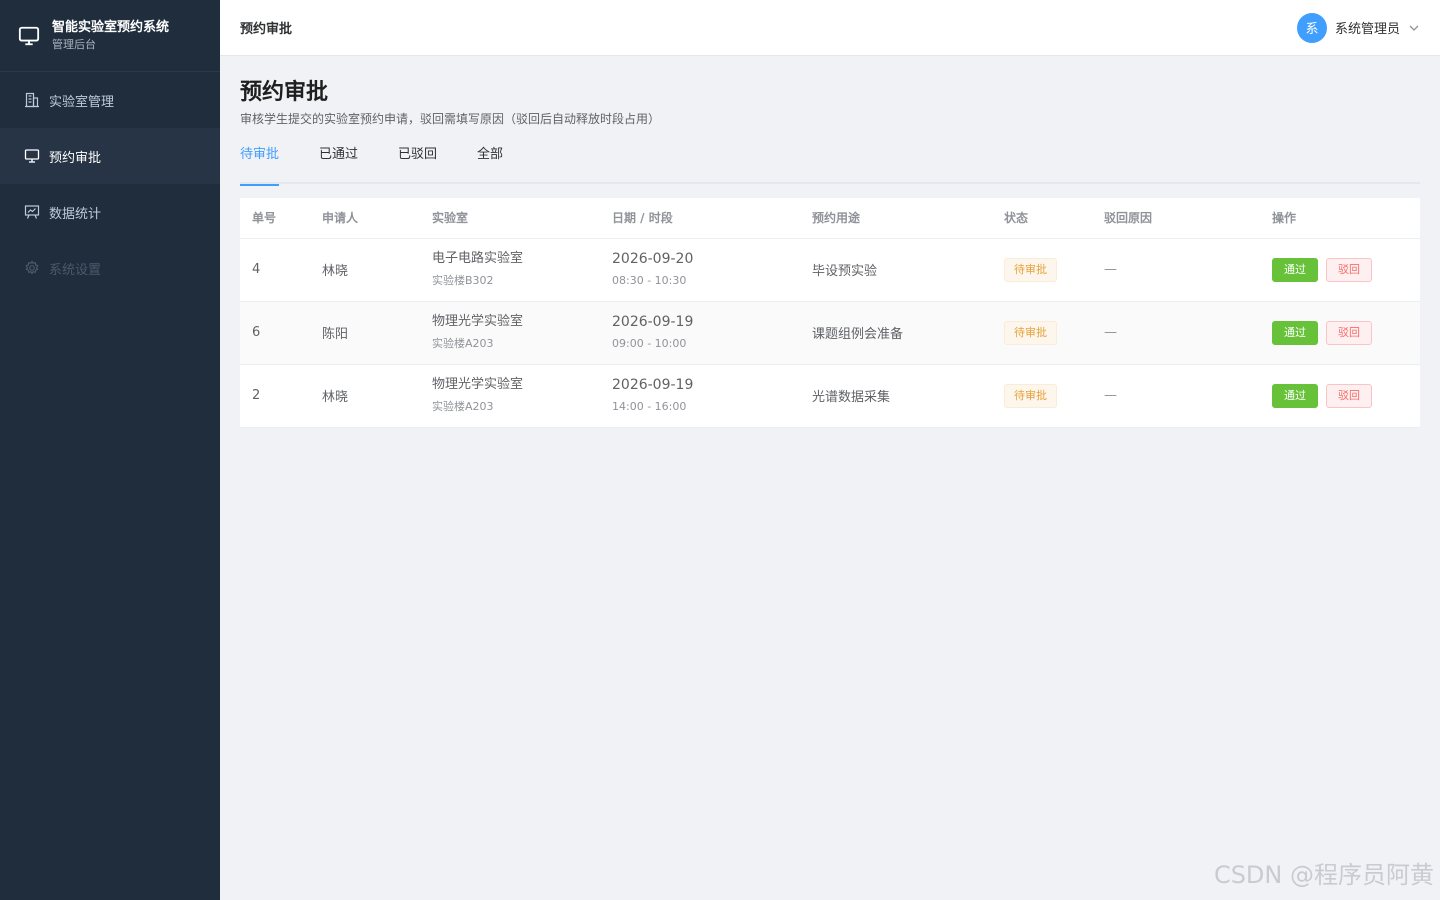  Describe the element at coordinates (365, 333) in the screenshot. I see `cell-applicant: 陈阳` at that location.